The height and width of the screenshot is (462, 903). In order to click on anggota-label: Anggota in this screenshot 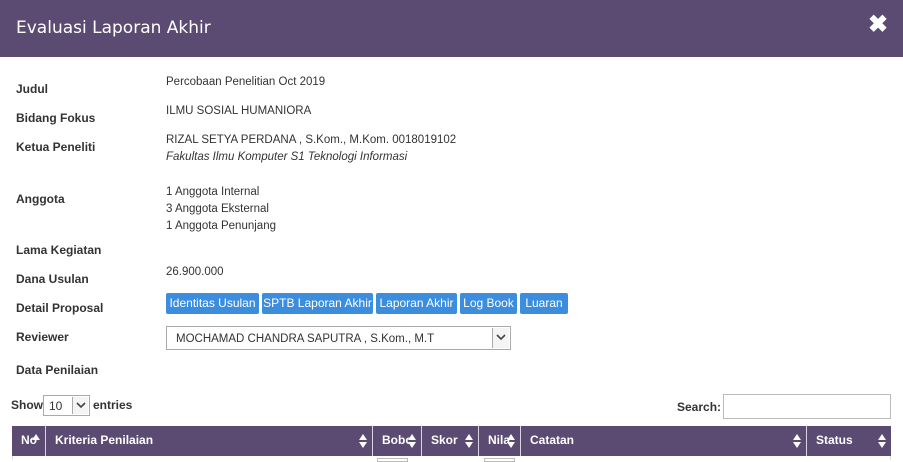, I will do `click(40, 199)`.